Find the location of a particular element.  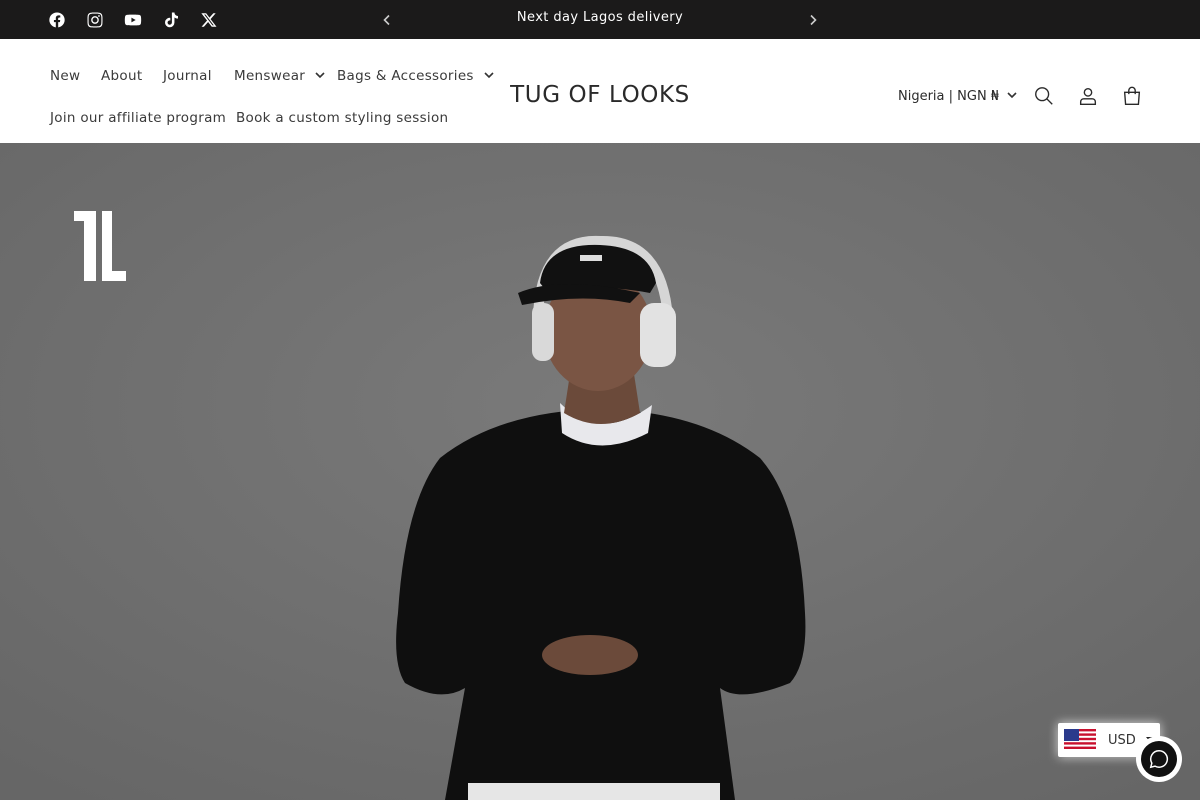

nav-menswear-label: Menswear is located at coordinates (270, 76).